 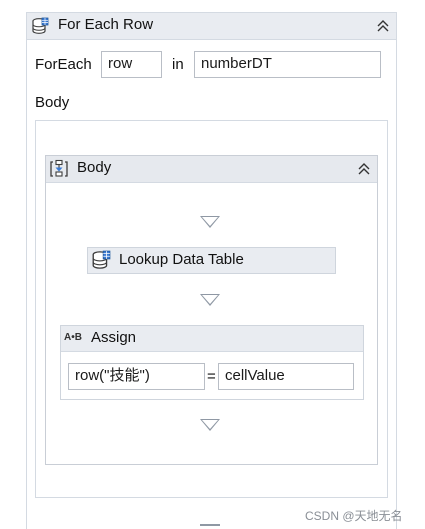 What do you see at coordinates (52, 102) in the screenshot?
I see `body-label: Body` at bounding box center [52, 102].